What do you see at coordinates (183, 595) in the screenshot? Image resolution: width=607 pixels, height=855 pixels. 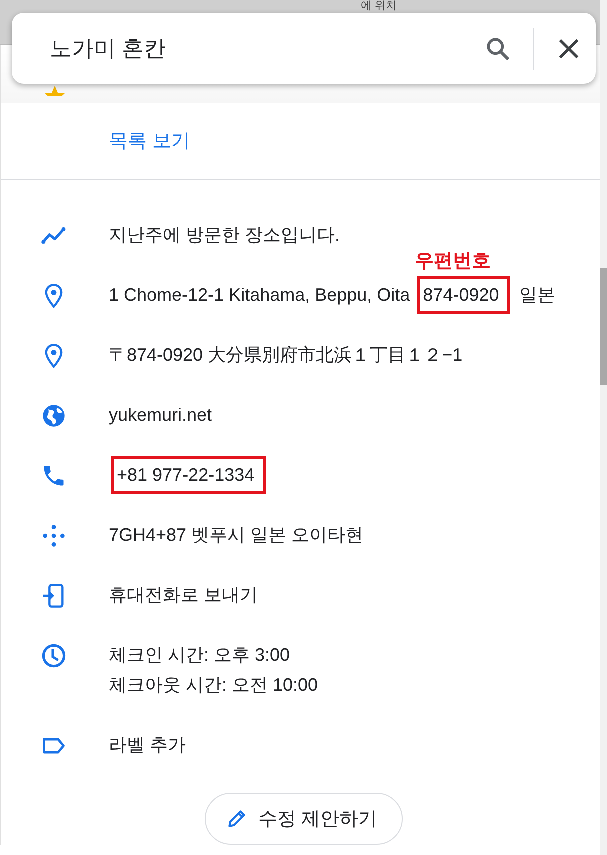 I see `detail-text: 휴대전화로 보내기` at bounding box center [183, 595].